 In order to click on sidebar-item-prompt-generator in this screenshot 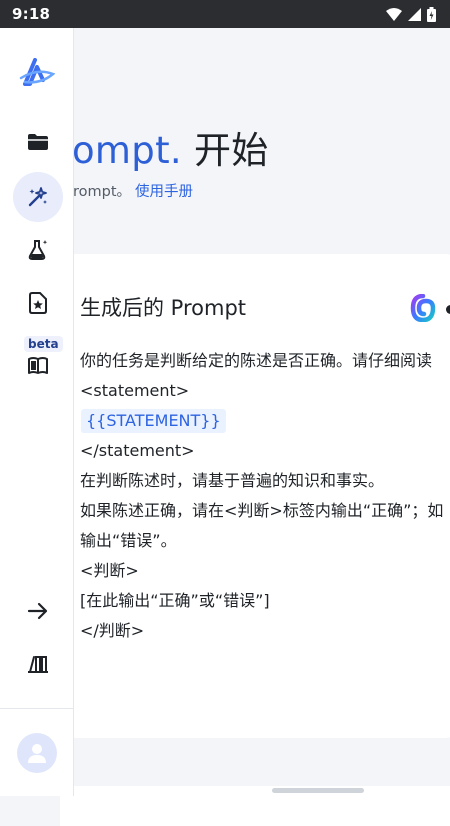, I will do `click(38, 197)`.